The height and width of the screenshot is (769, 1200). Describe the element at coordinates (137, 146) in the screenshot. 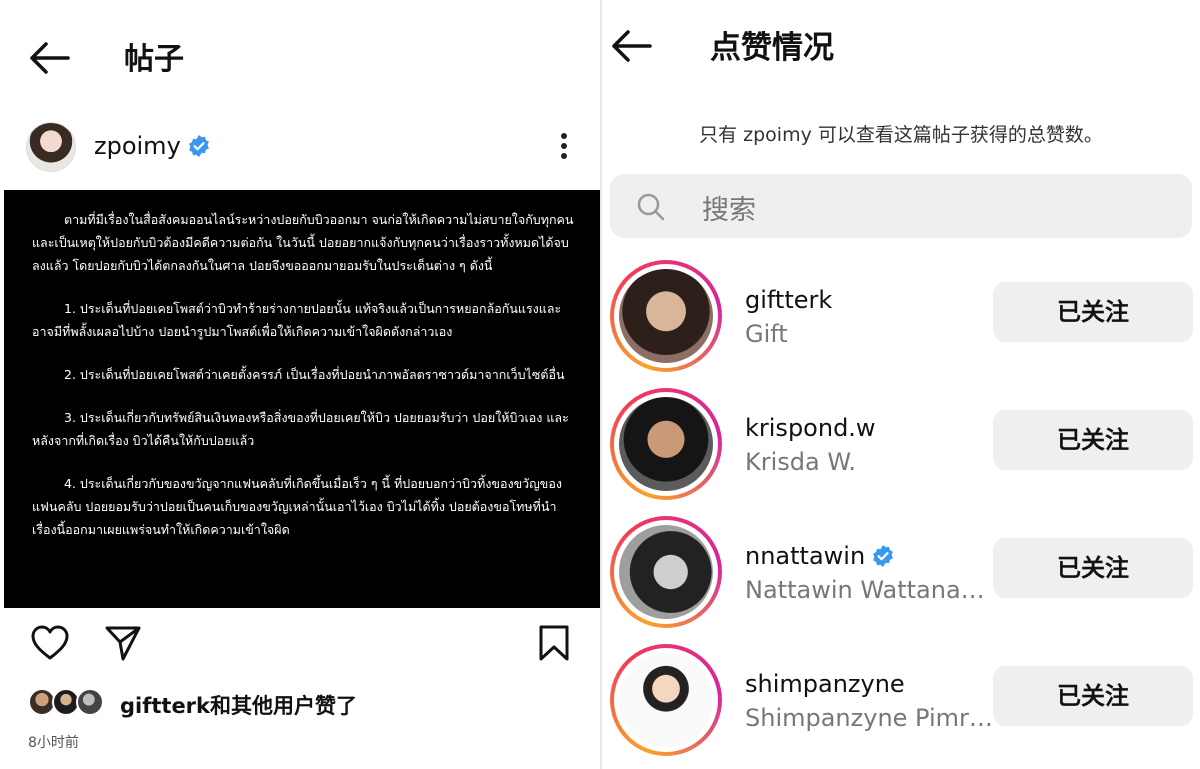

I see `post-username: zpoimy` at that location.